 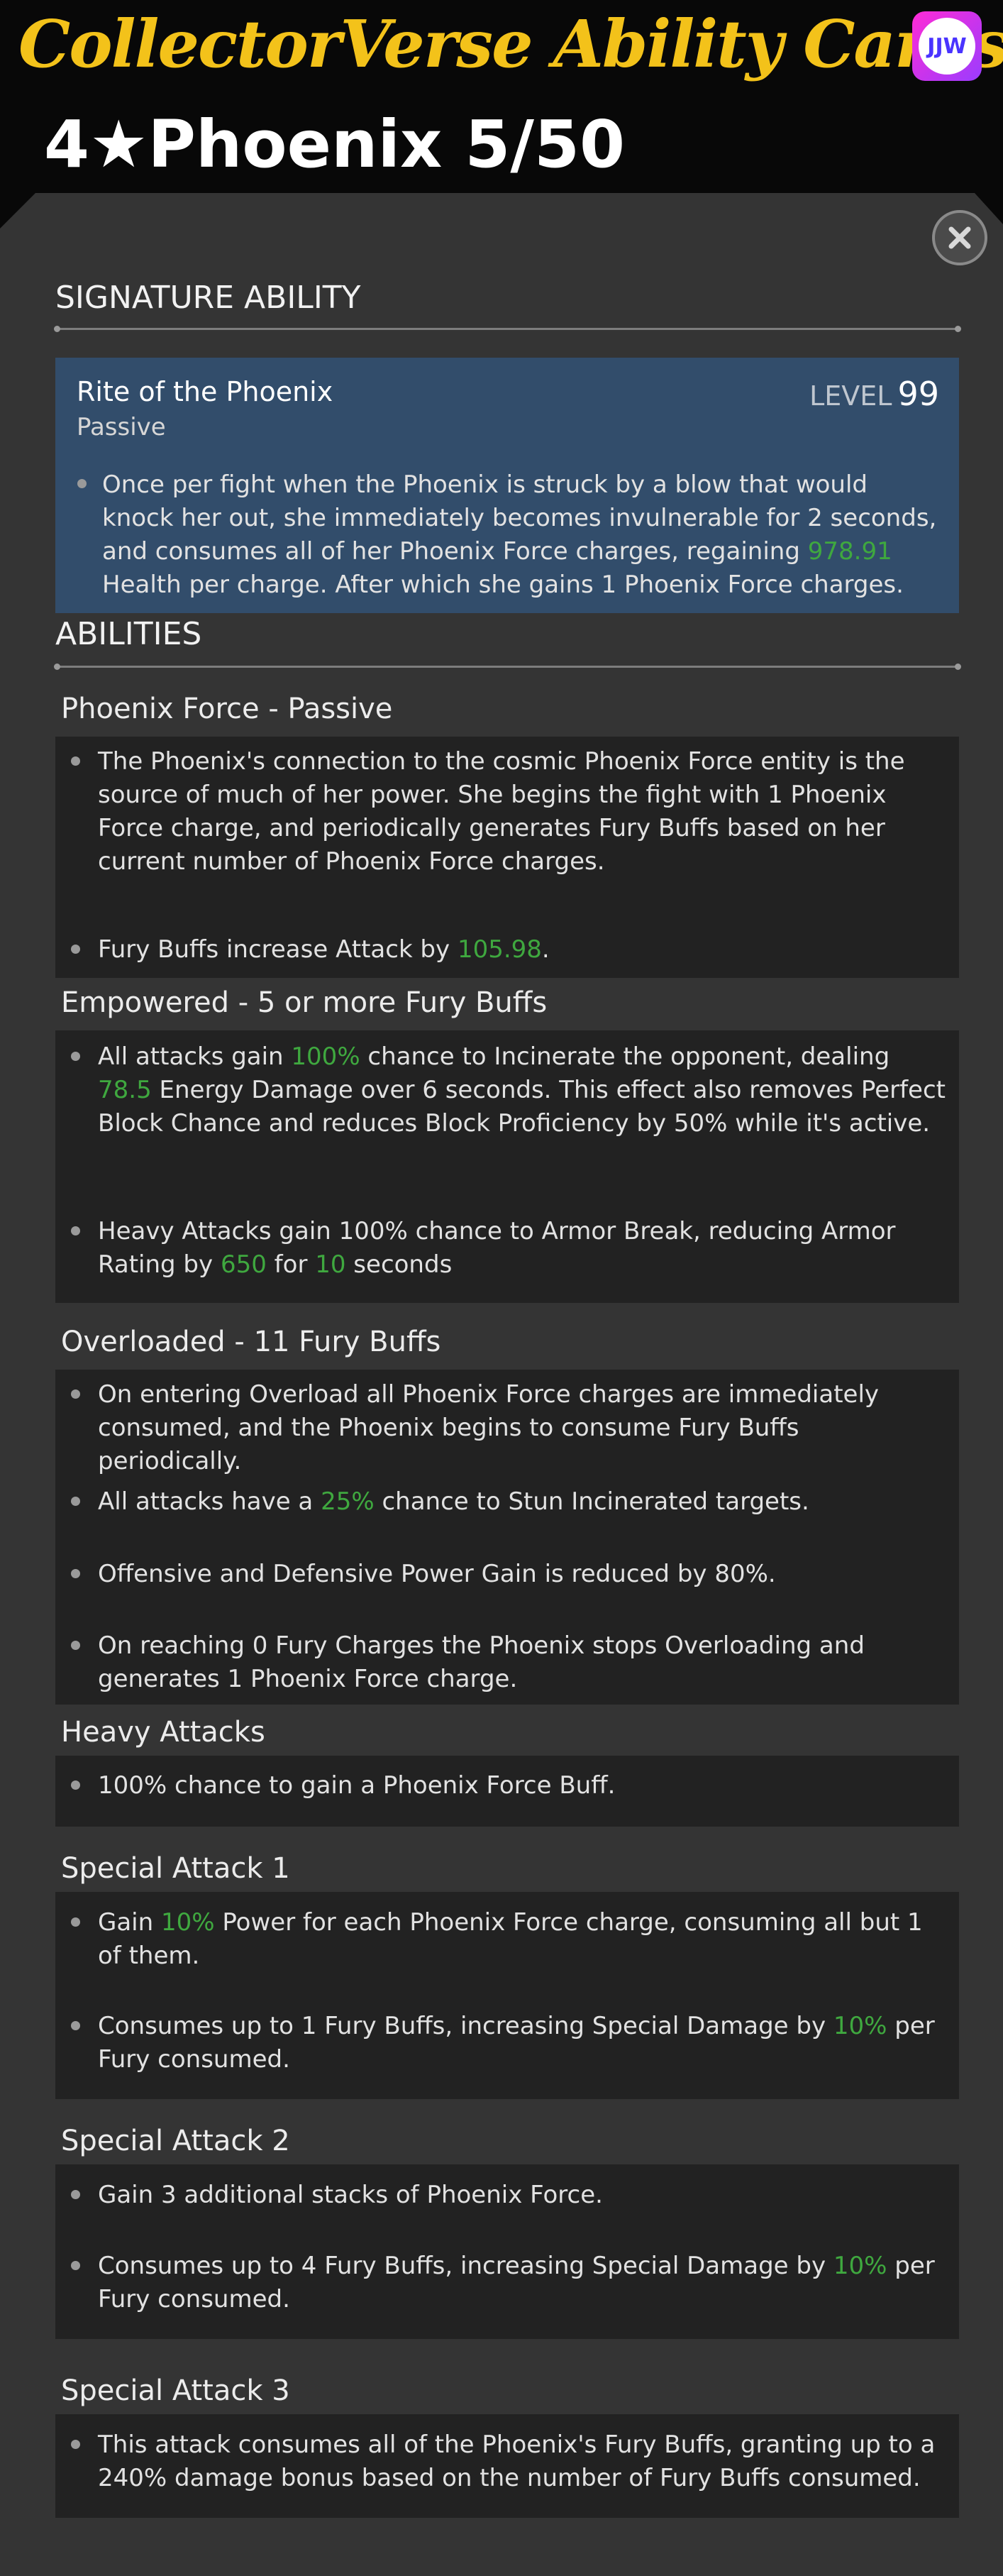 I want to click on signature-ability-heading: SIGNATURE ABILITY, so click(x=208, y=298).